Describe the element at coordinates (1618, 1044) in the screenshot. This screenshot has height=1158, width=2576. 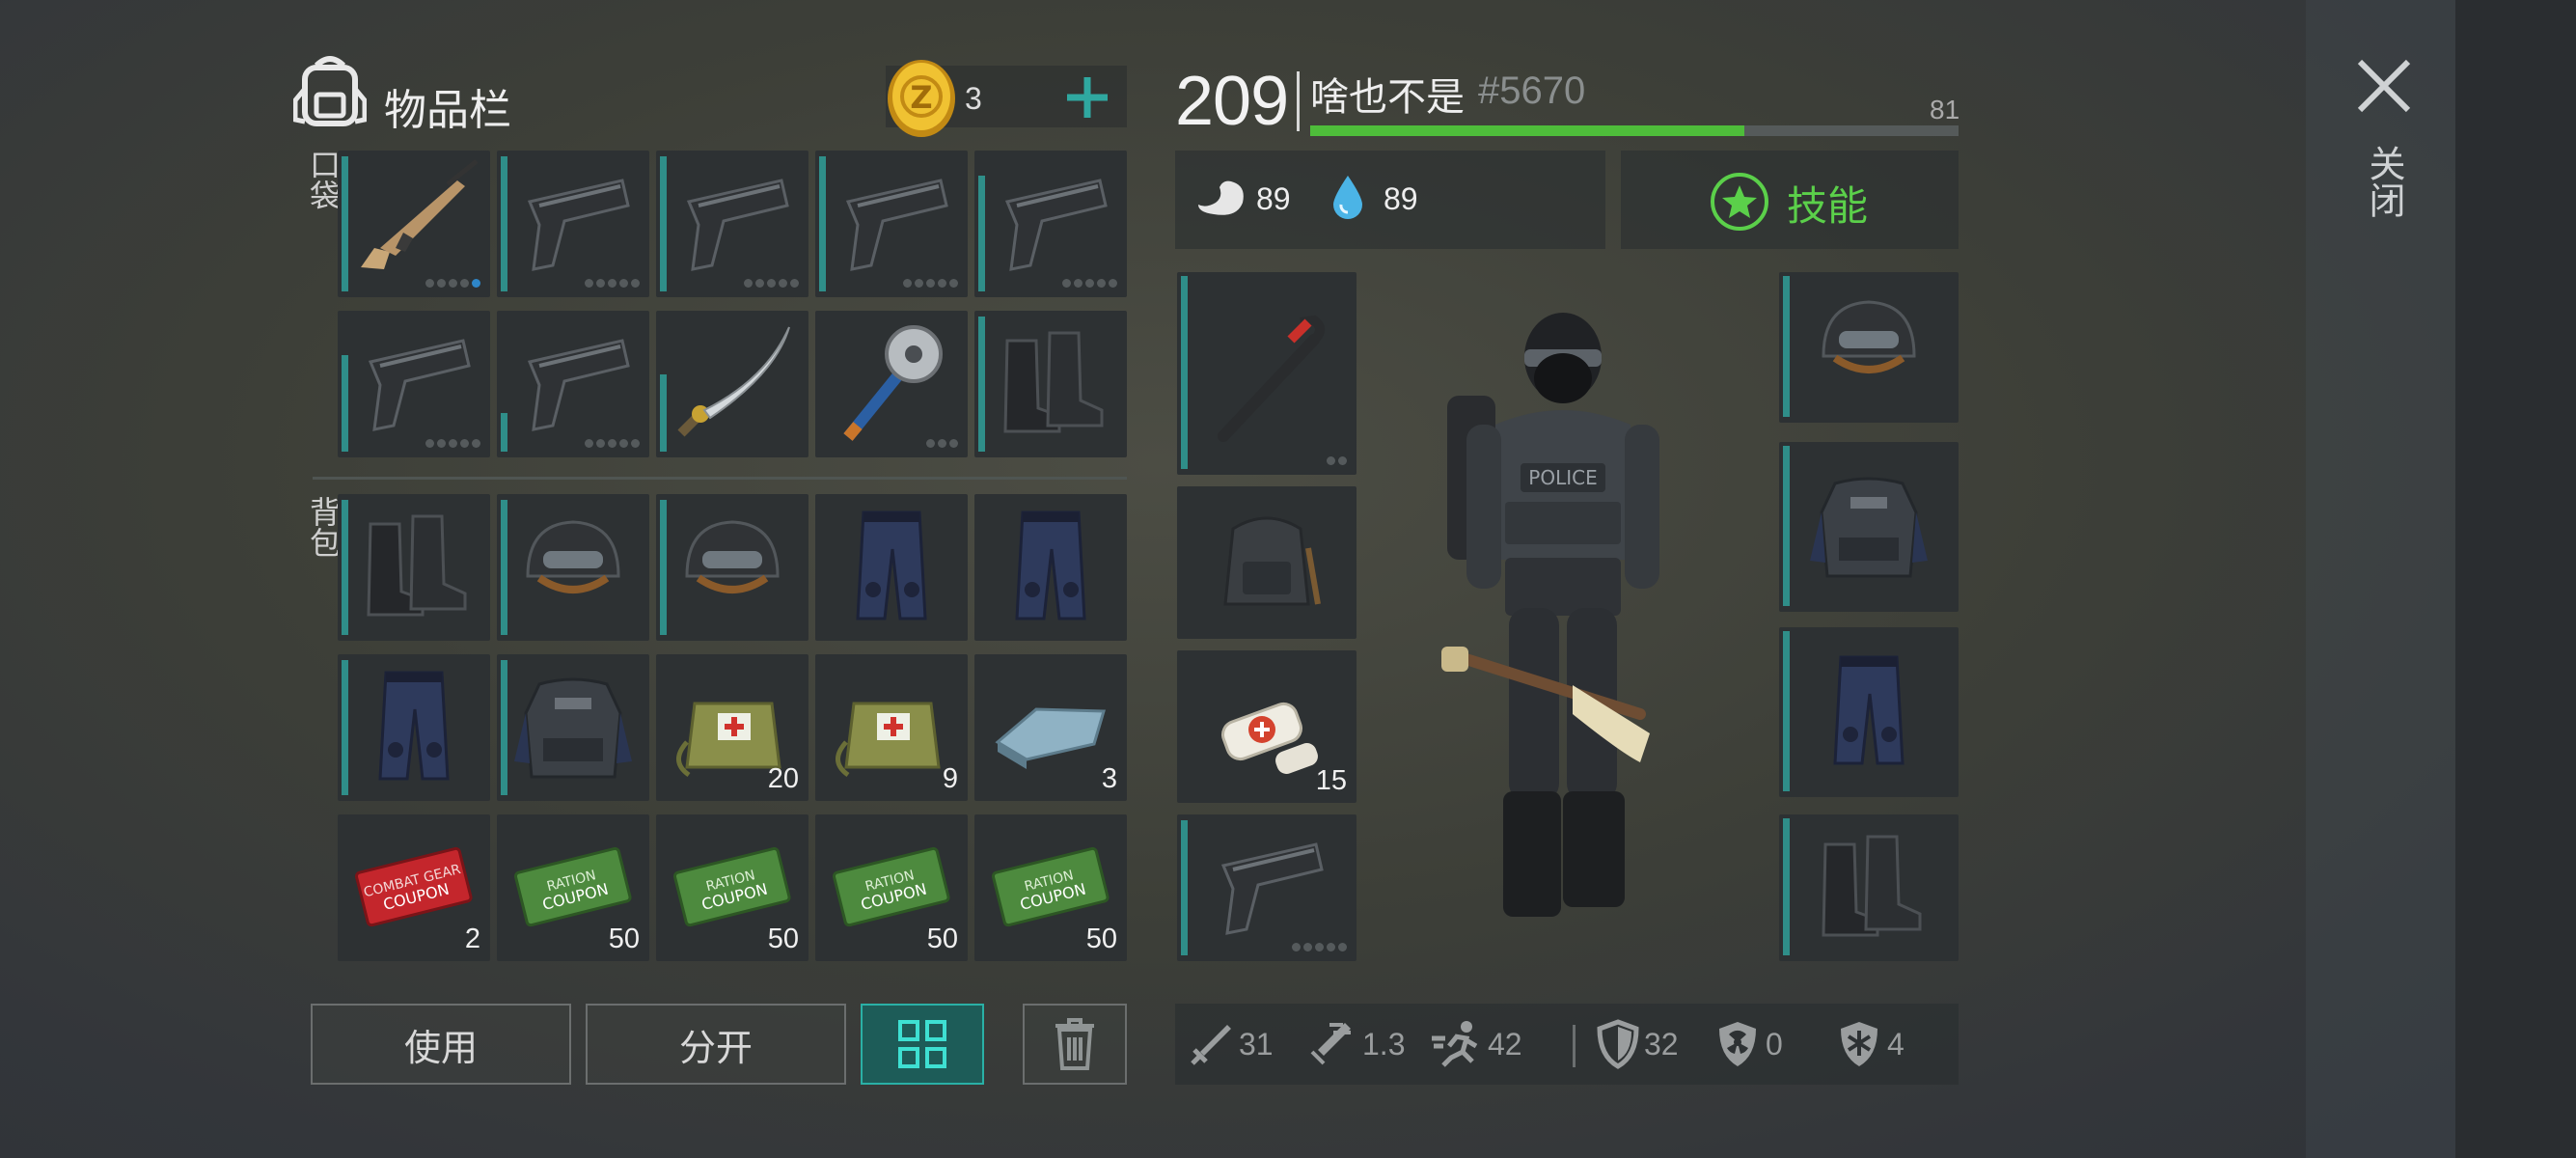
I see `armor-icon` at that location.